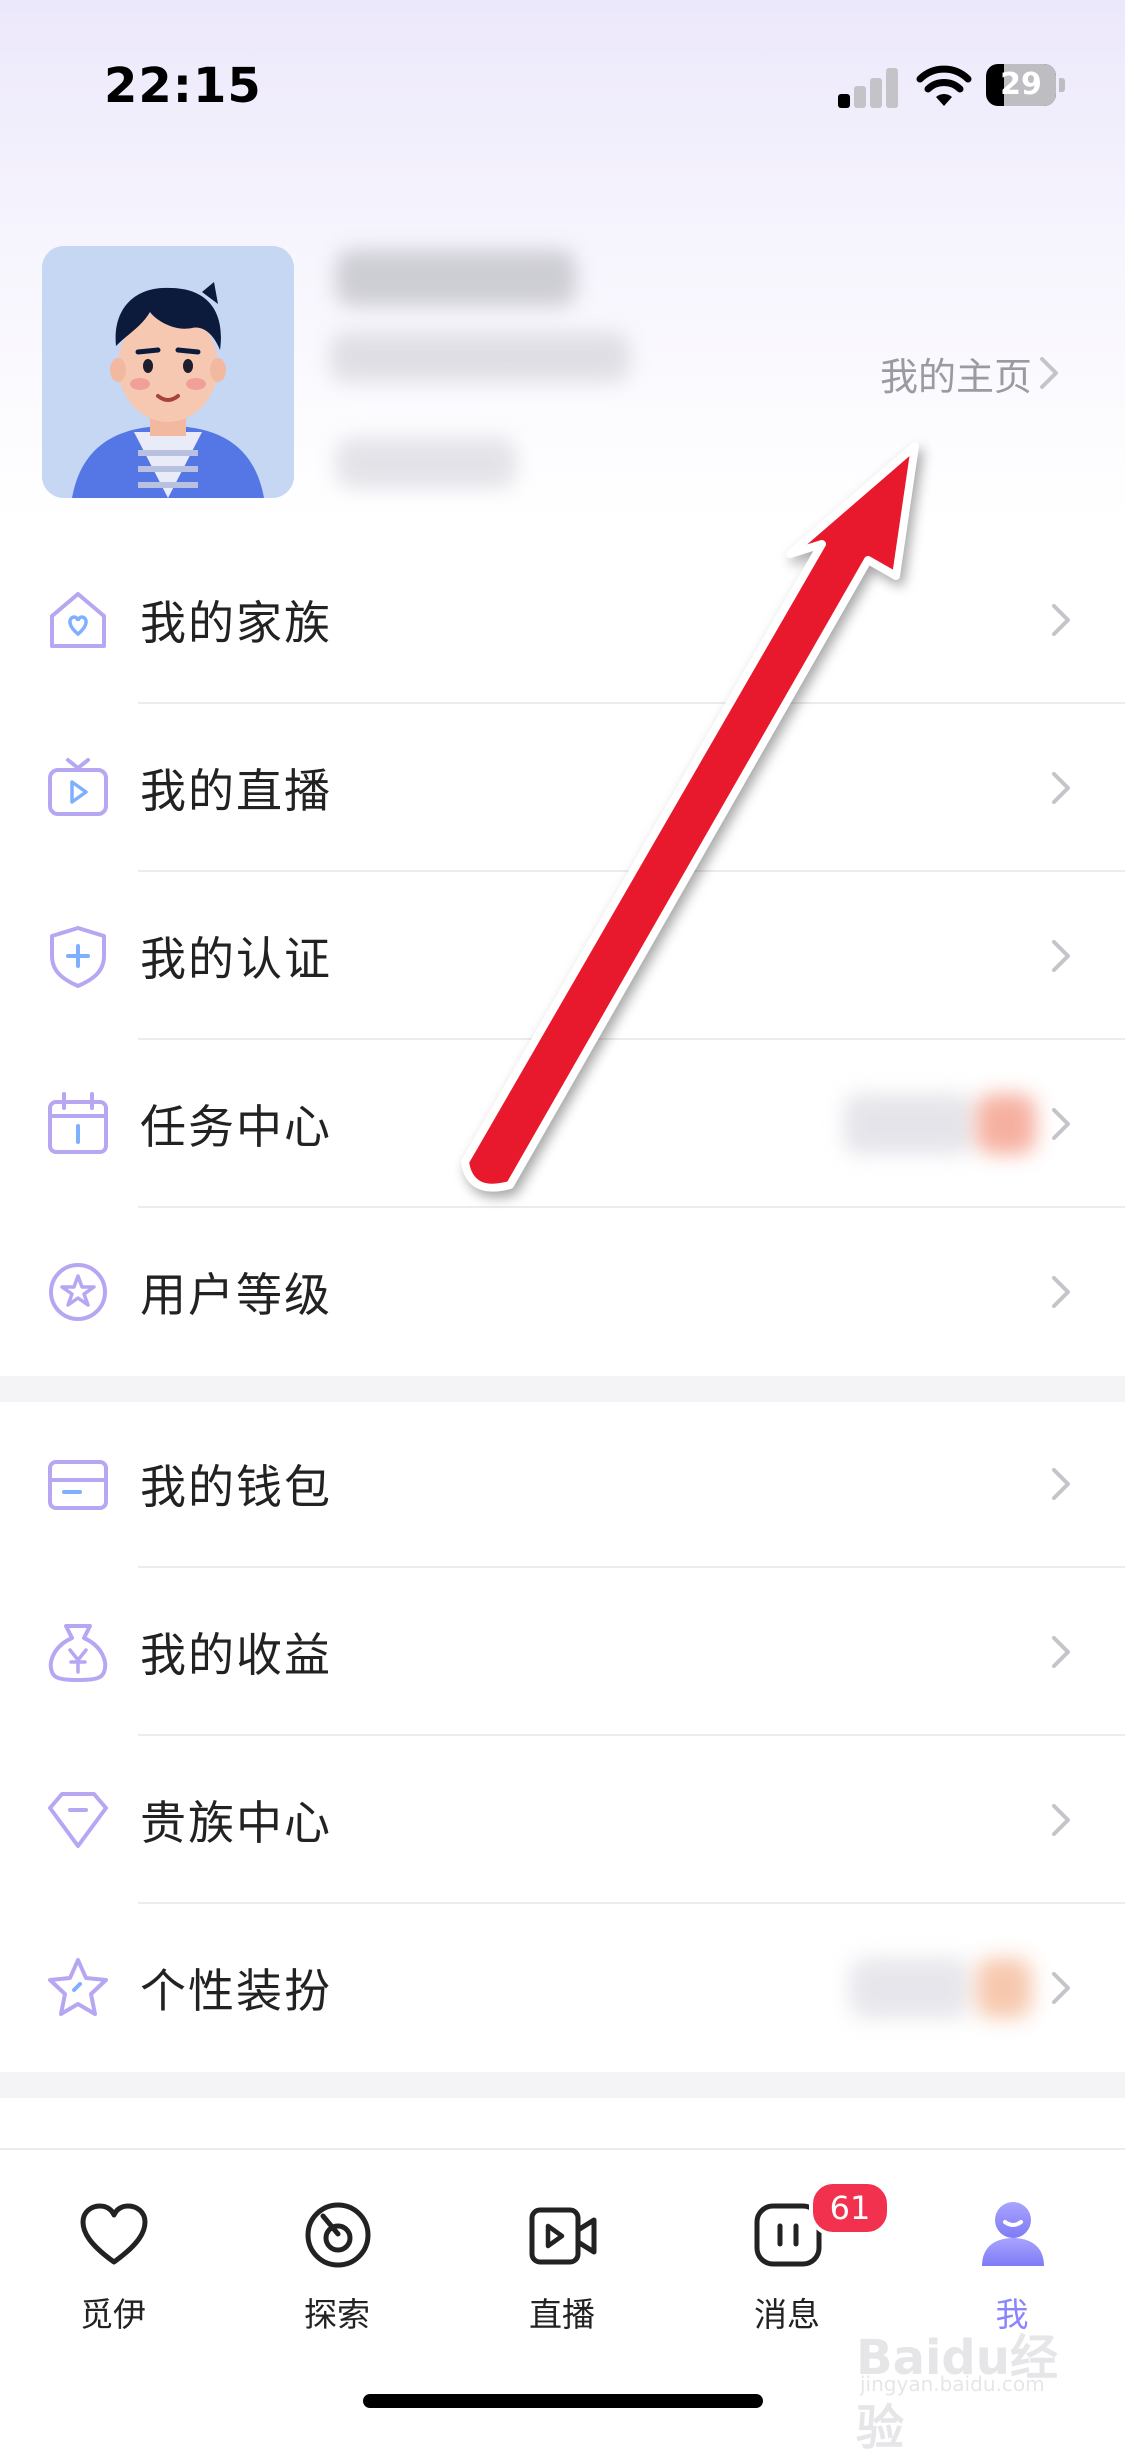 This screenshot has height=2458, width=1125. I want to click on cellular-signal-icon, so click(869, 88).